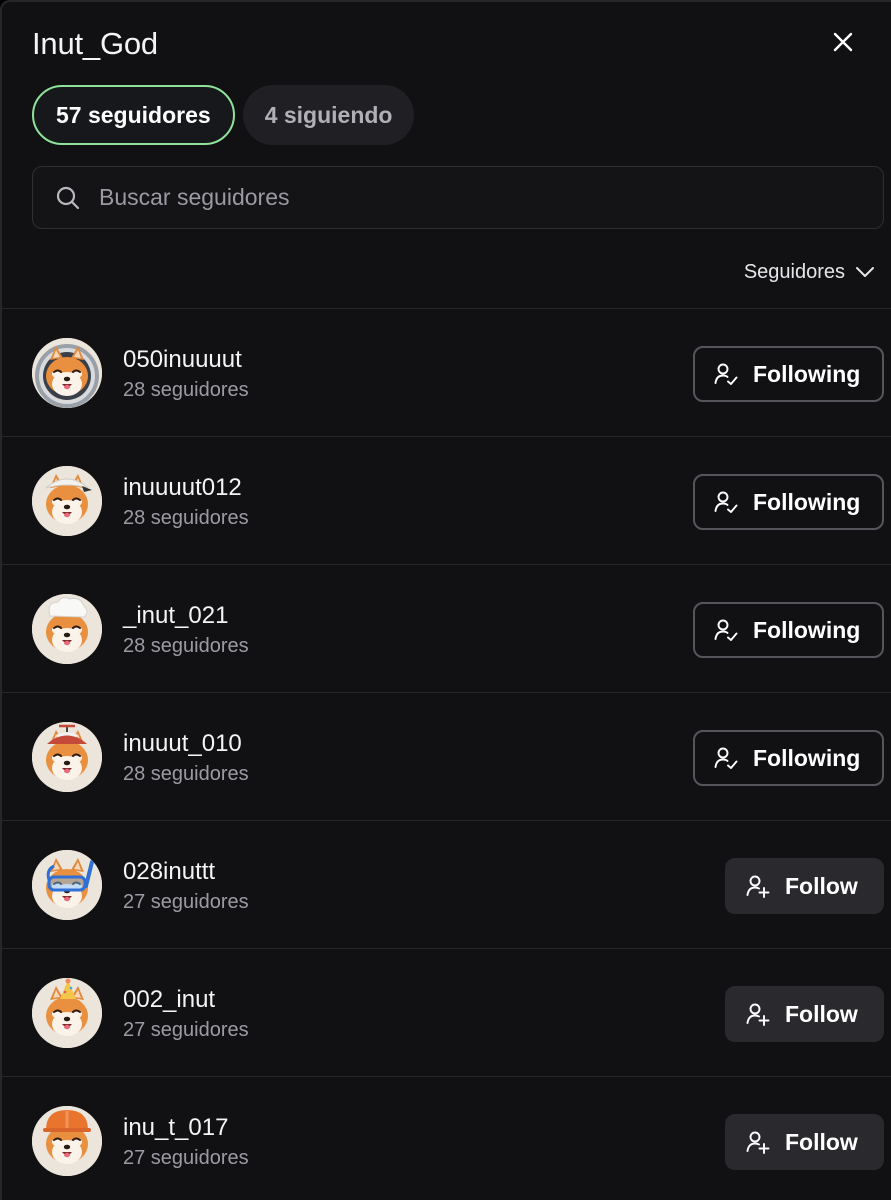  Describe the element at coordinates (175, 1128) in the screenshot. I see `username: inu_t_017` at that location.